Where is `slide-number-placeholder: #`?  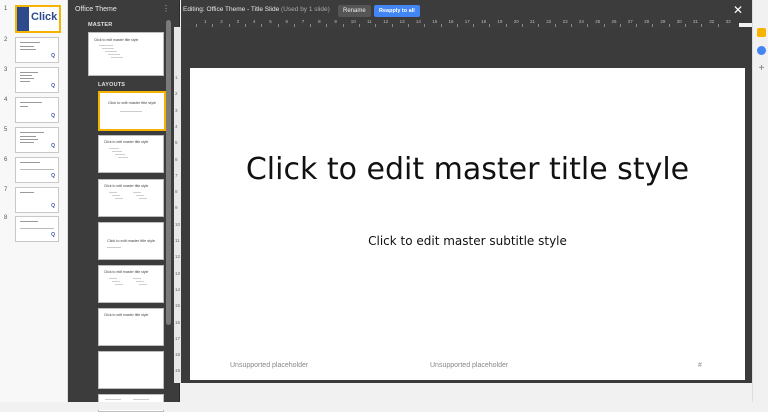 slide-number-placeholder: # is located at coordinates (700, 365).